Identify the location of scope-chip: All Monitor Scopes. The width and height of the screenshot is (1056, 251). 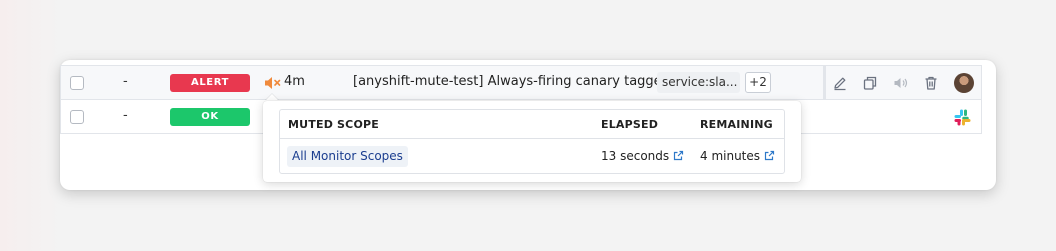
(347, 156).